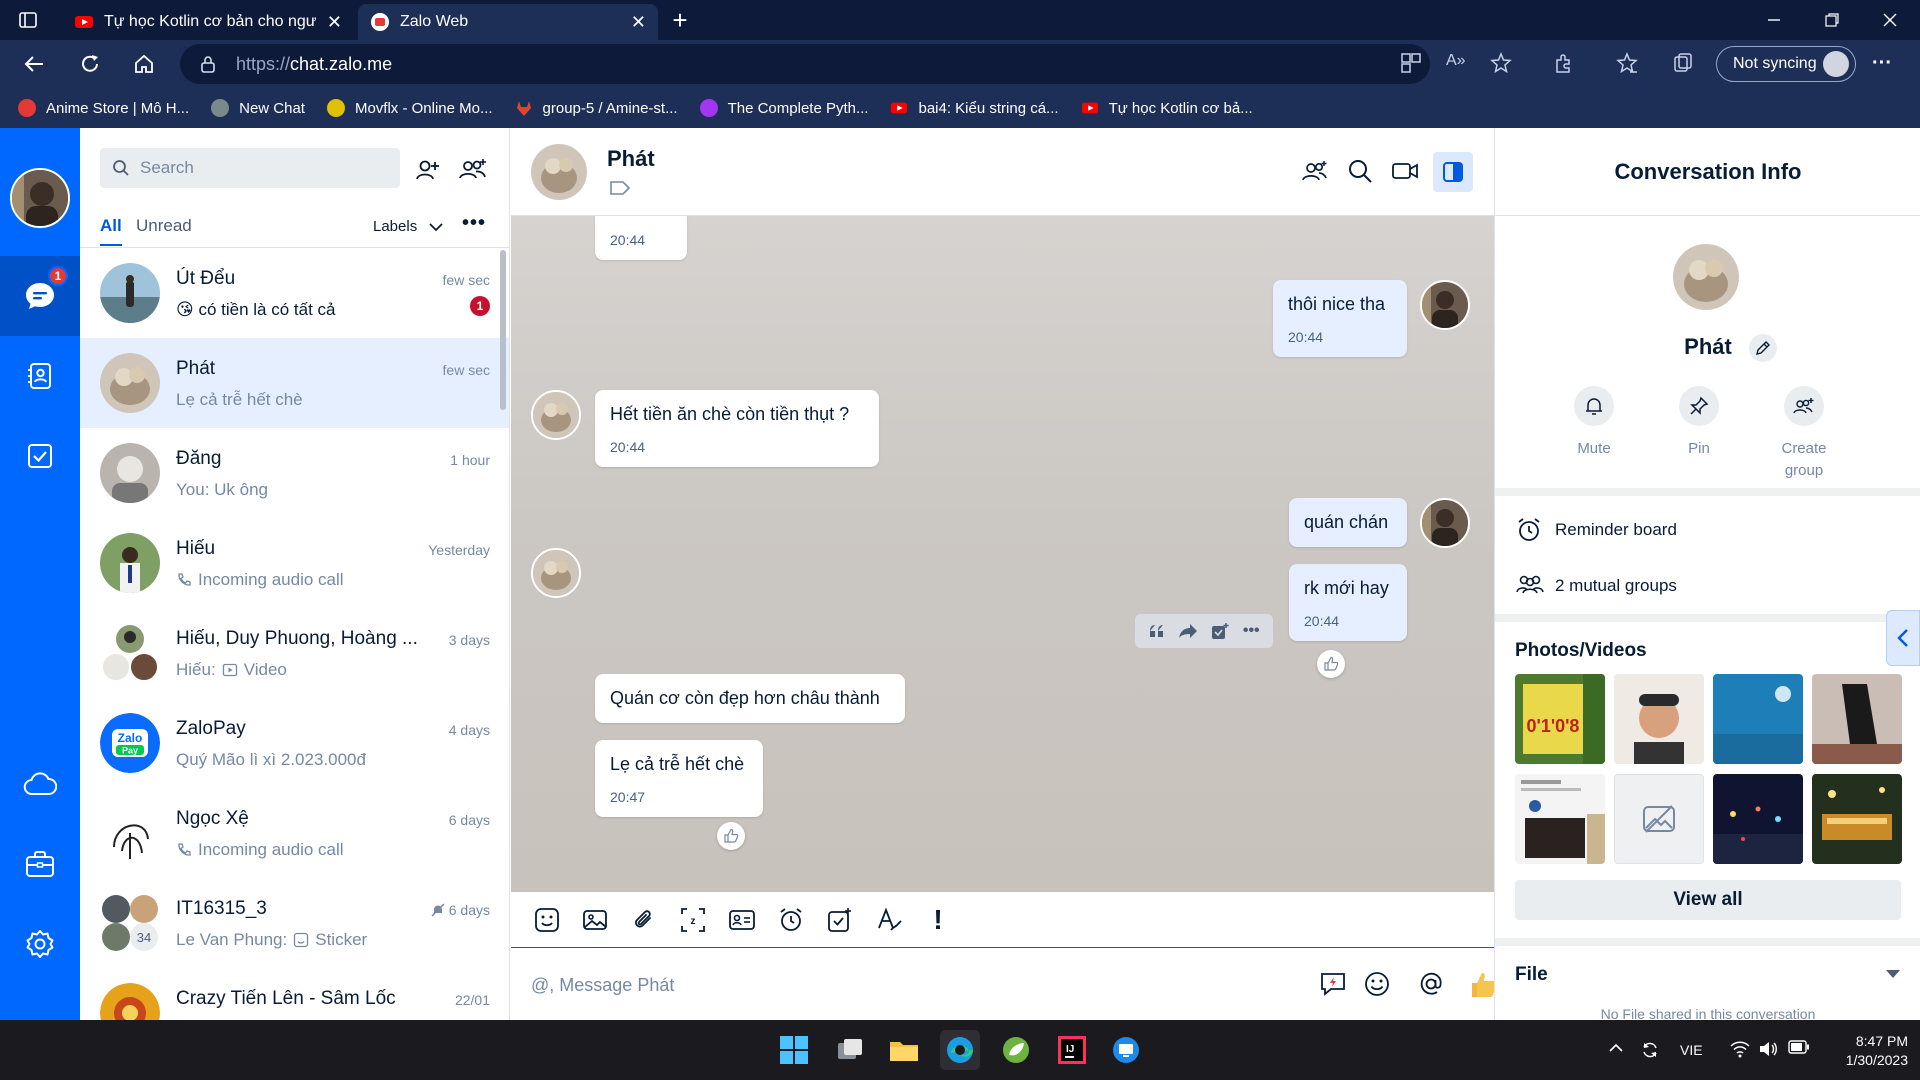 This screenshot has width=1920, height=1080. I want to click on message-bubble: Lẹ cả trễ hết chè 20:47, so click(679, 778).